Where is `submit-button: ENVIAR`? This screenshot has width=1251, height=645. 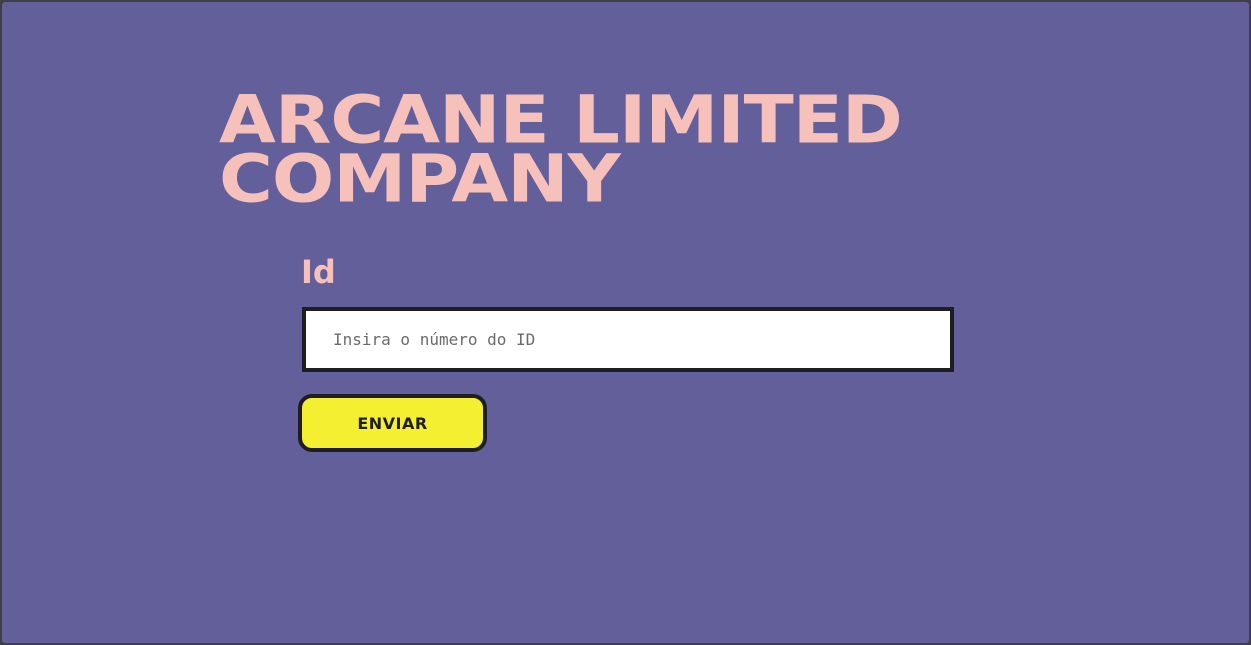
submit-button: ENVIAR is located at coordinates (392, 423).